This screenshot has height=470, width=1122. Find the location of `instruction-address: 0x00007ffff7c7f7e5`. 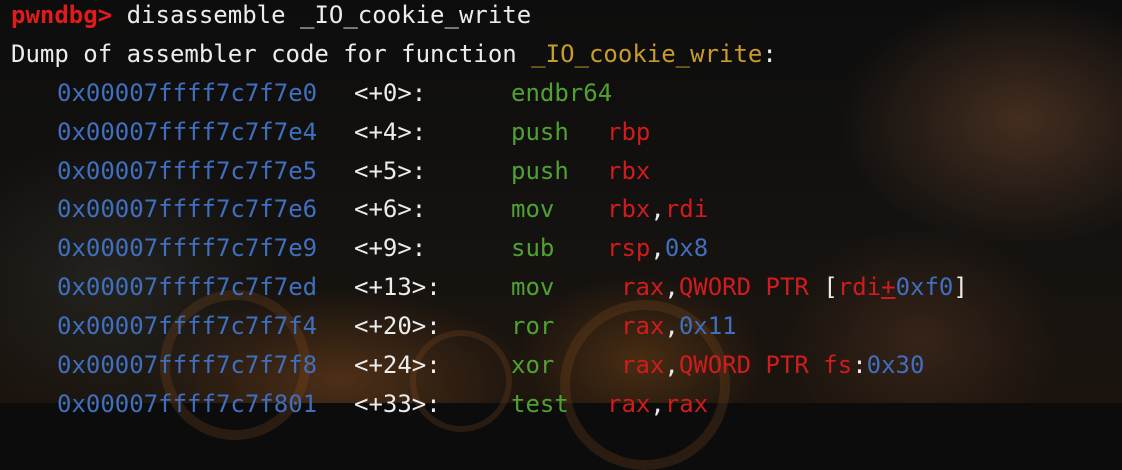

instruction-address: 0x00007ffff7c7f7e5 is located at coordinates (187, 170).